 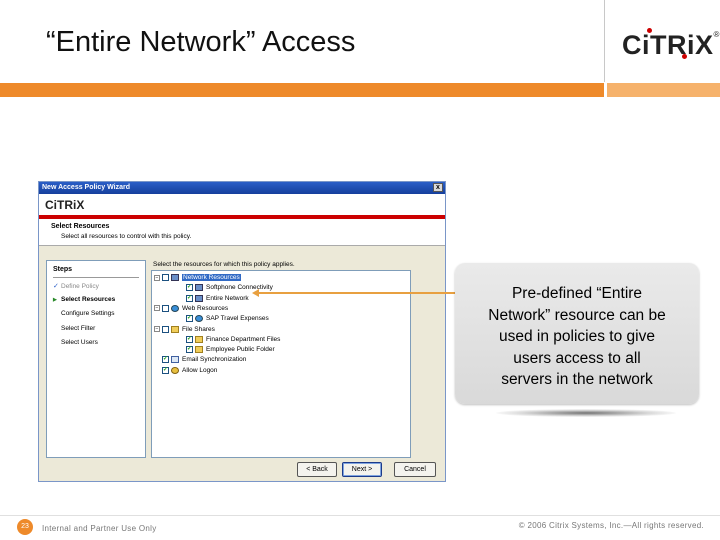 What do you see at coordinates (577, 358) in the screenshot?
I see `callout-line: users access to all` at bounding box center [577, 358].